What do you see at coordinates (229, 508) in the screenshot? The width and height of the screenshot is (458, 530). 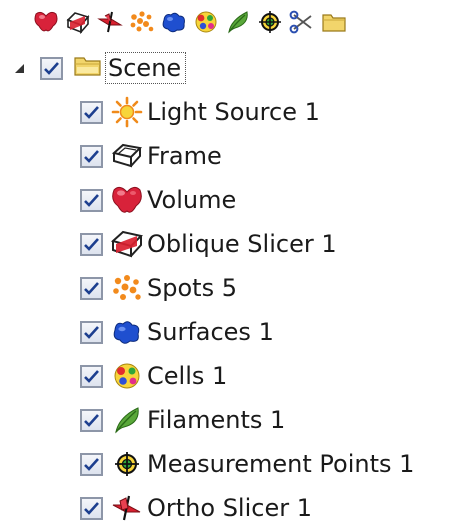 I see `item-label: Ortho Slicer 1` at bounding box center [229, 508].